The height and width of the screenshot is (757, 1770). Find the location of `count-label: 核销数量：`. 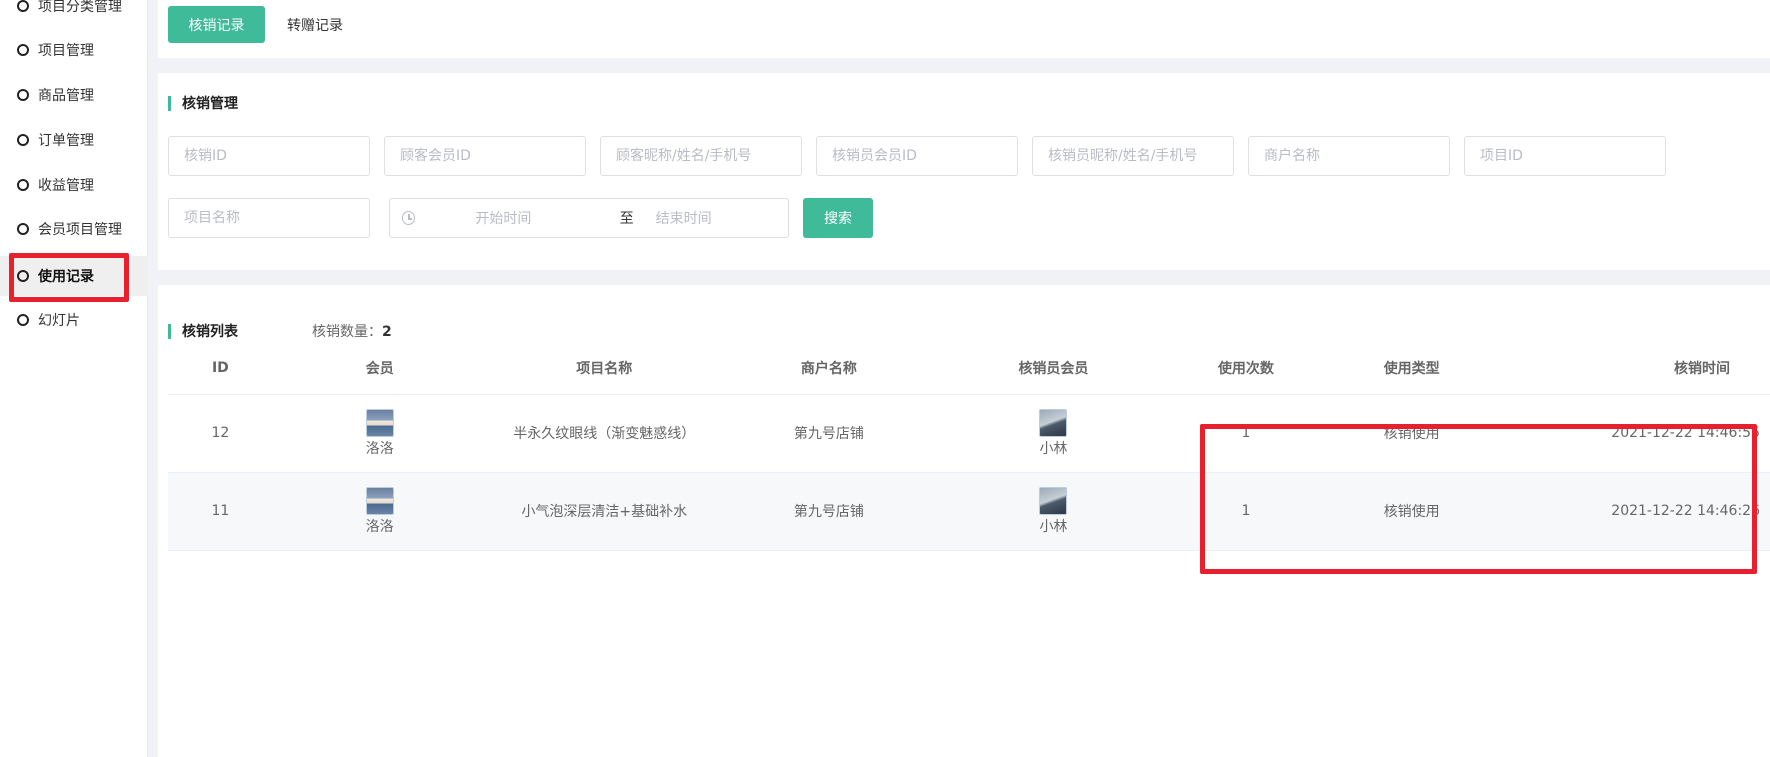

count-label: 核销数量： is located at coordinates (347, 332).